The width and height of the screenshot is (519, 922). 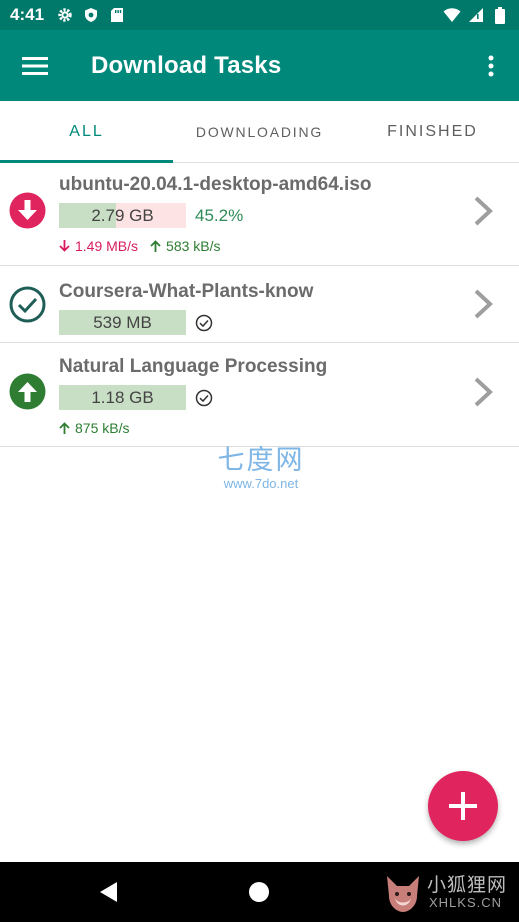 I want to click on watermark-title: 七度网, so click(x=261, y=460).